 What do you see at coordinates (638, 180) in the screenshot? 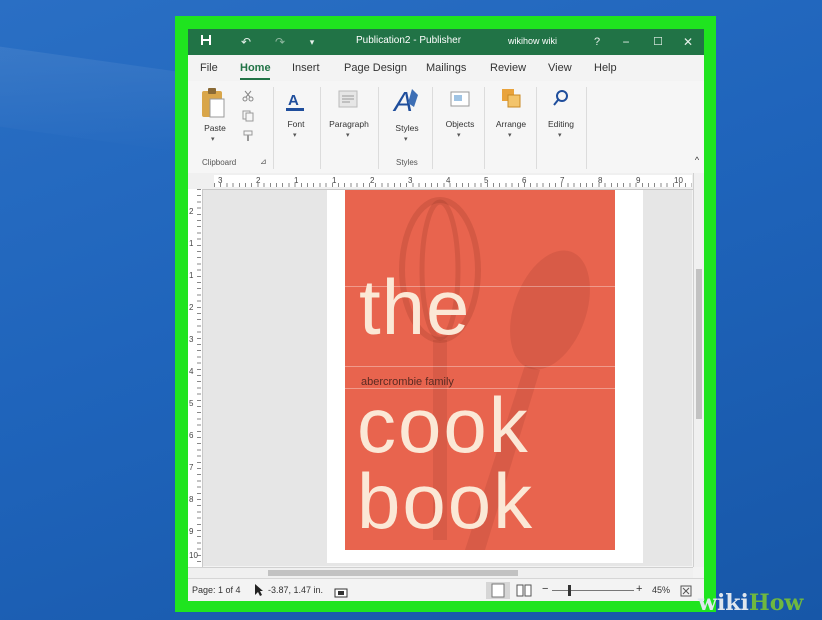
I see `ruler-label: 9` at bounding box center [638, 180].